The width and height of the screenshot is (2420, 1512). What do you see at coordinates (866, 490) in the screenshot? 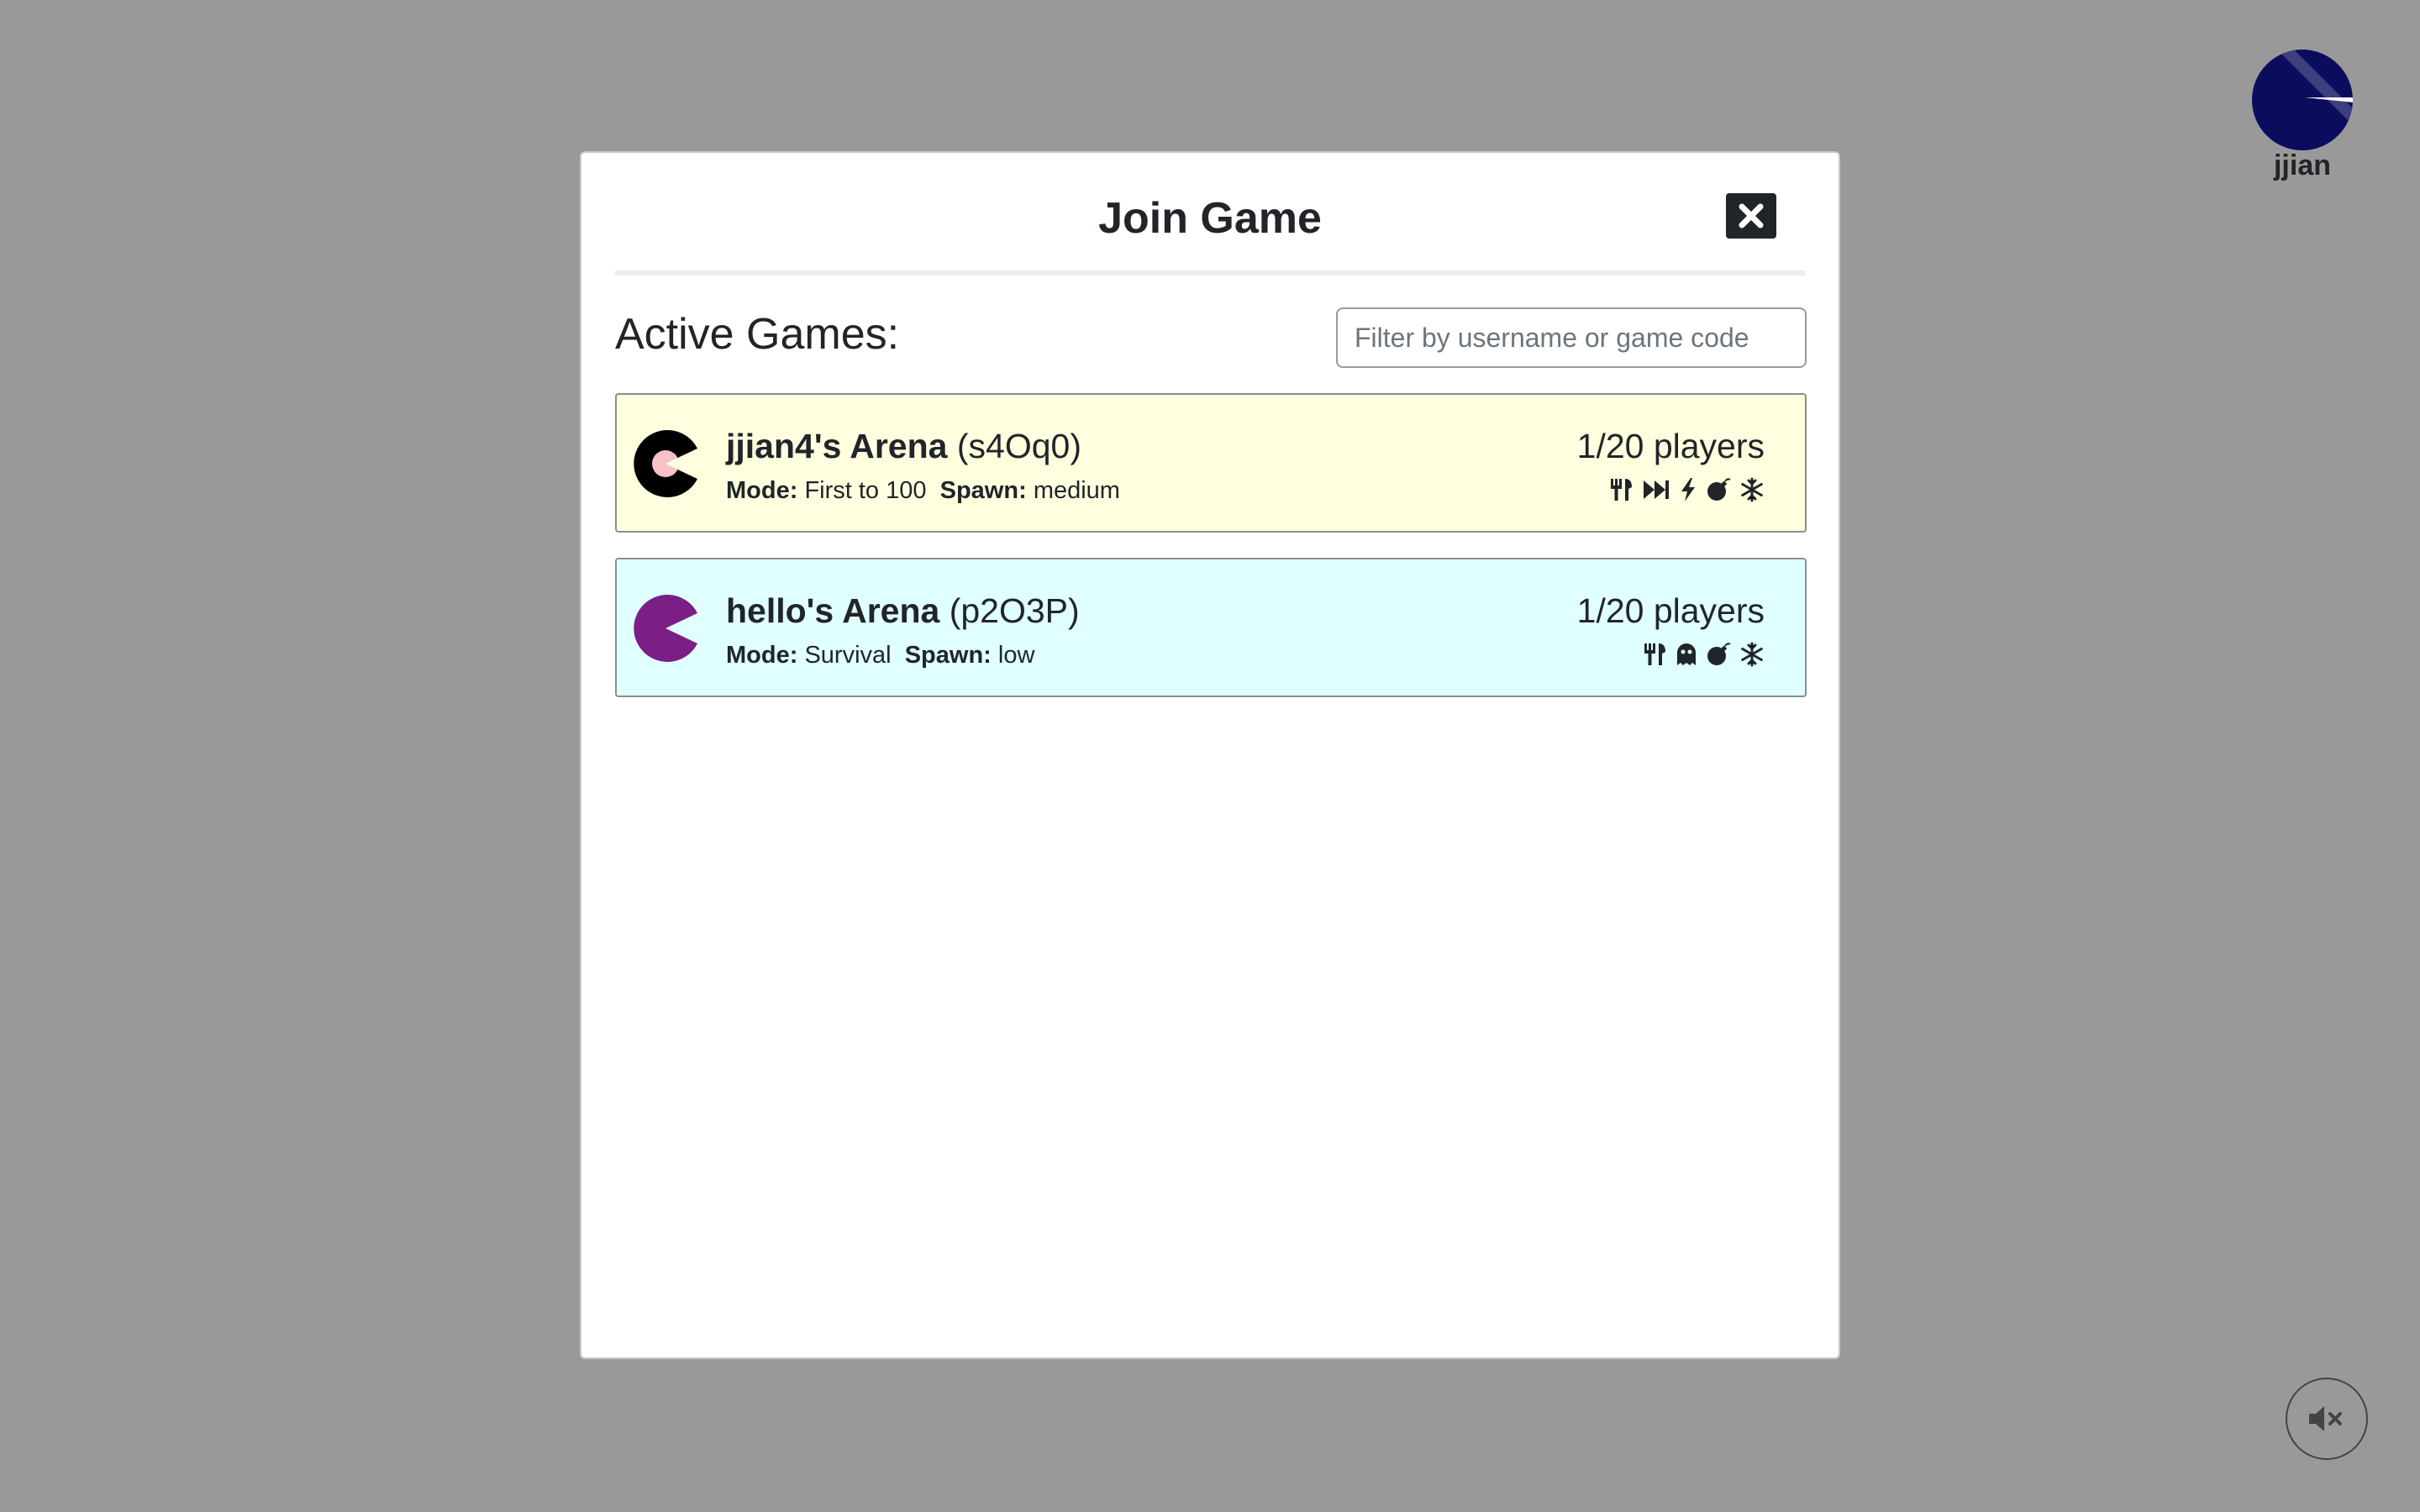
I see `game-mode: First to 100` at bounding box center [866, 490].